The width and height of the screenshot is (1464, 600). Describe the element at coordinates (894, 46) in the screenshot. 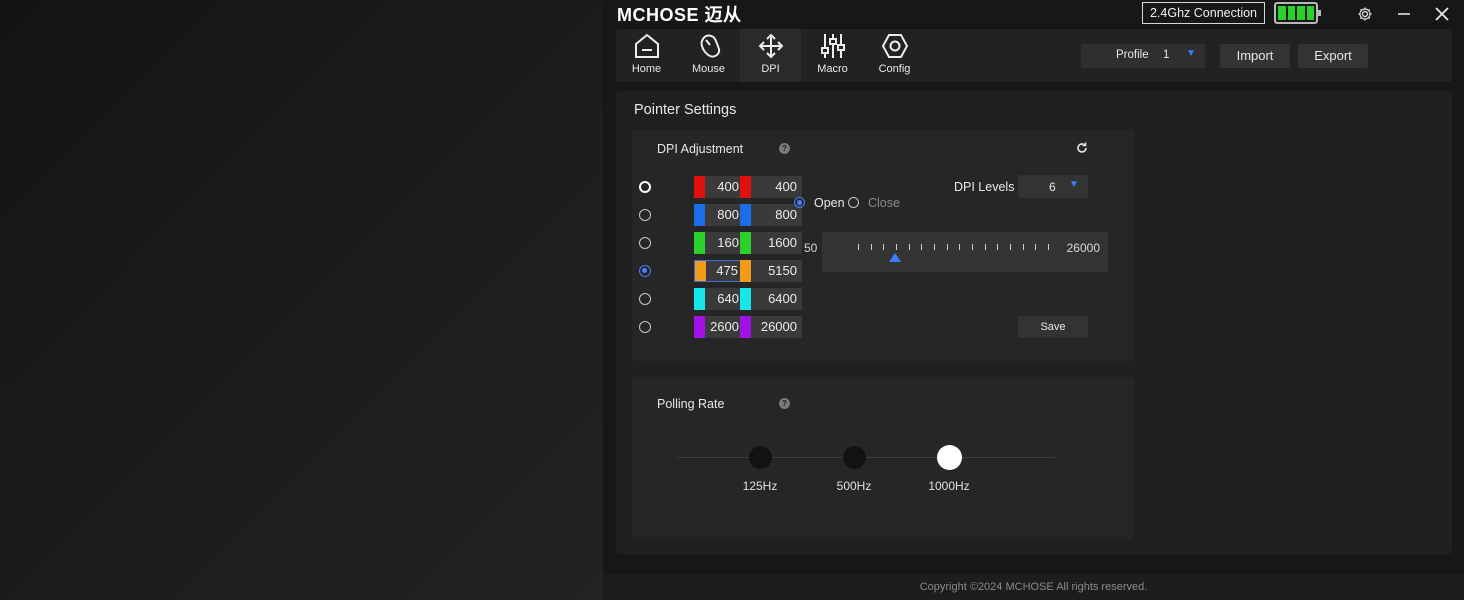

I see `hexagon-nut-icon` at that location.